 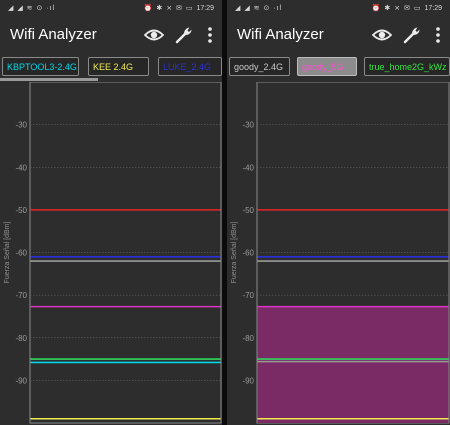 I want to click on ssid-chip-goody-5g: goody_5G, so click(x=327, y=66).